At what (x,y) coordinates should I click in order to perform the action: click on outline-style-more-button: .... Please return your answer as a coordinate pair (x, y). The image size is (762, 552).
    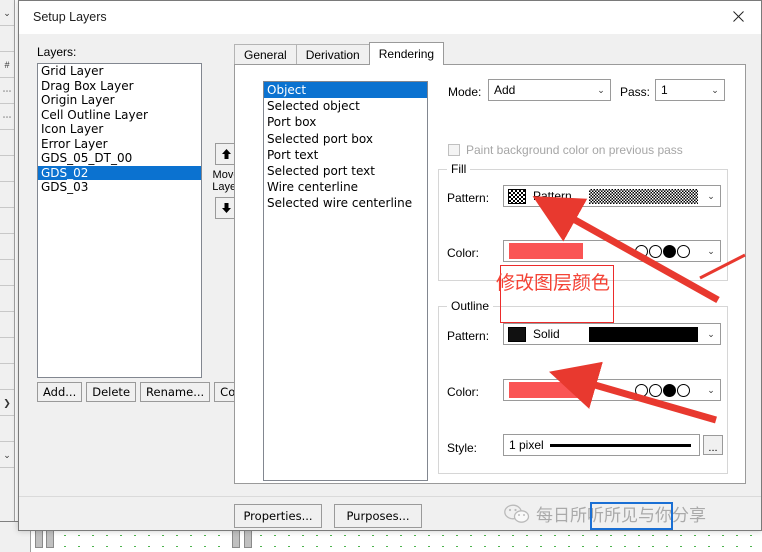
    Looking at the image, I should click on (713, 445).